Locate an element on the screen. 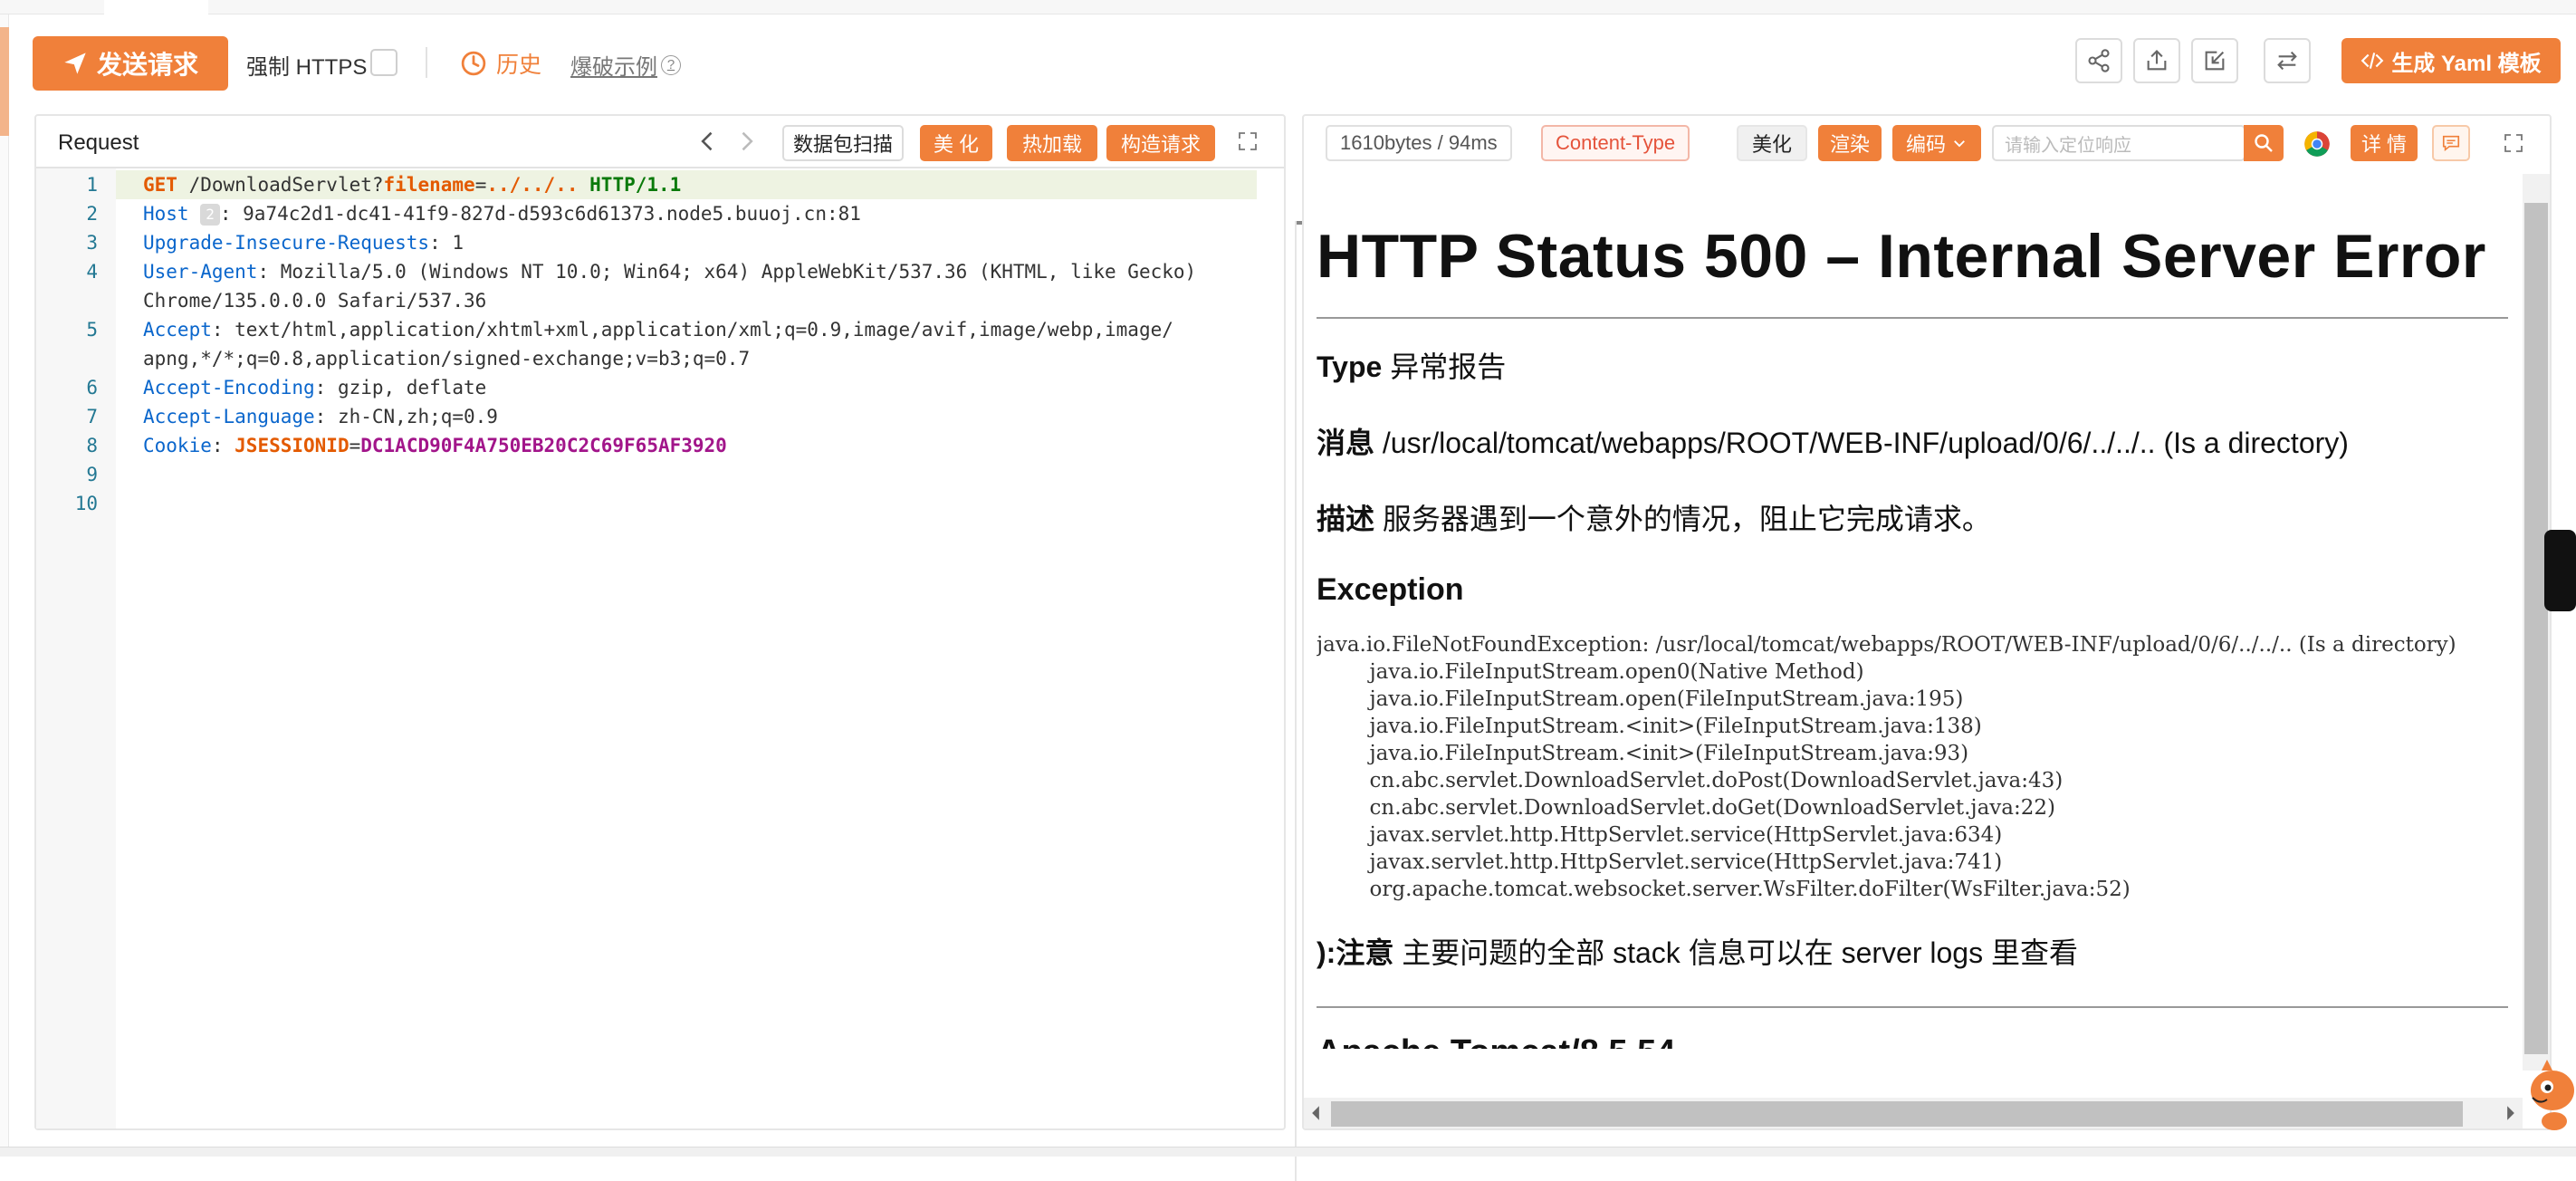  bottom-status-strip is located at coordinates (1288, 1152).